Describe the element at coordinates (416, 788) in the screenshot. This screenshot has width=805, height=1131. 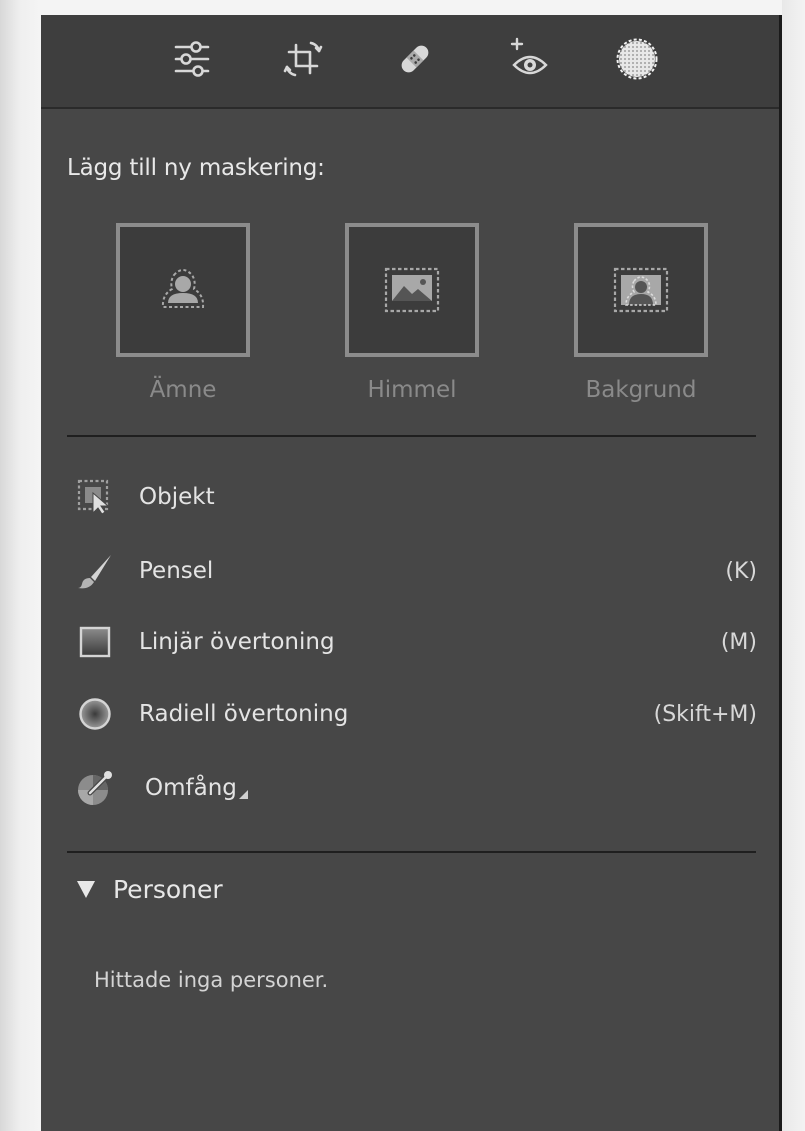
I see `menu-item-range: Omfång` at that location.